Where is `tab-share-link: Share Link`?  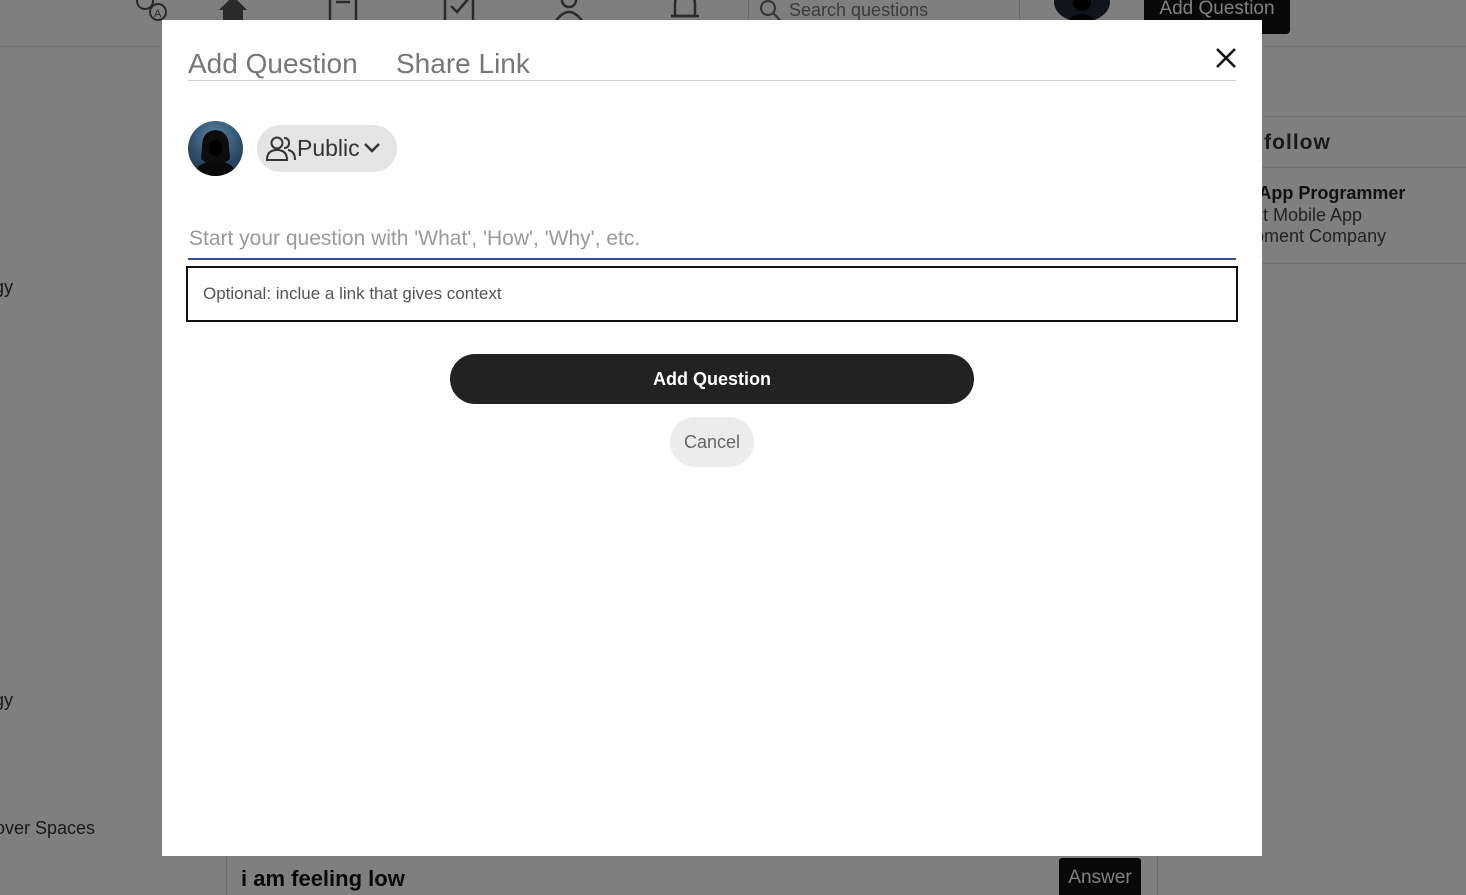 tab-share-link: Share Link is located at coordinates (463, 64).